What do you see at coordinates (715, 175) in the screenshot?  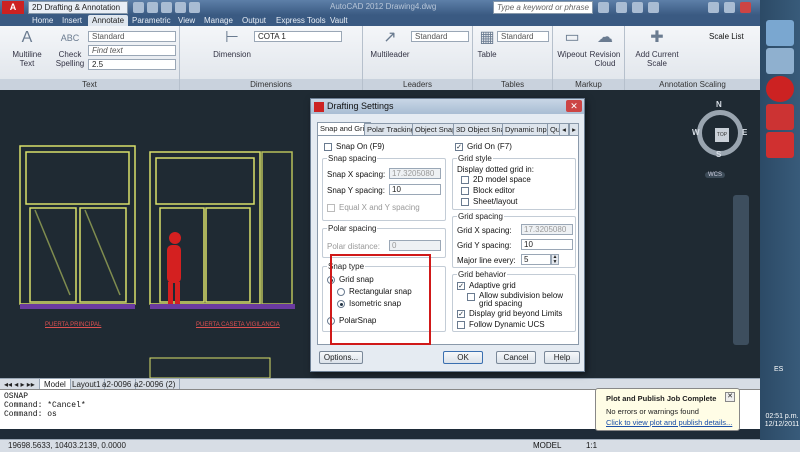 I see `wcs-menu: WCS` at bounding box center [715, 175].